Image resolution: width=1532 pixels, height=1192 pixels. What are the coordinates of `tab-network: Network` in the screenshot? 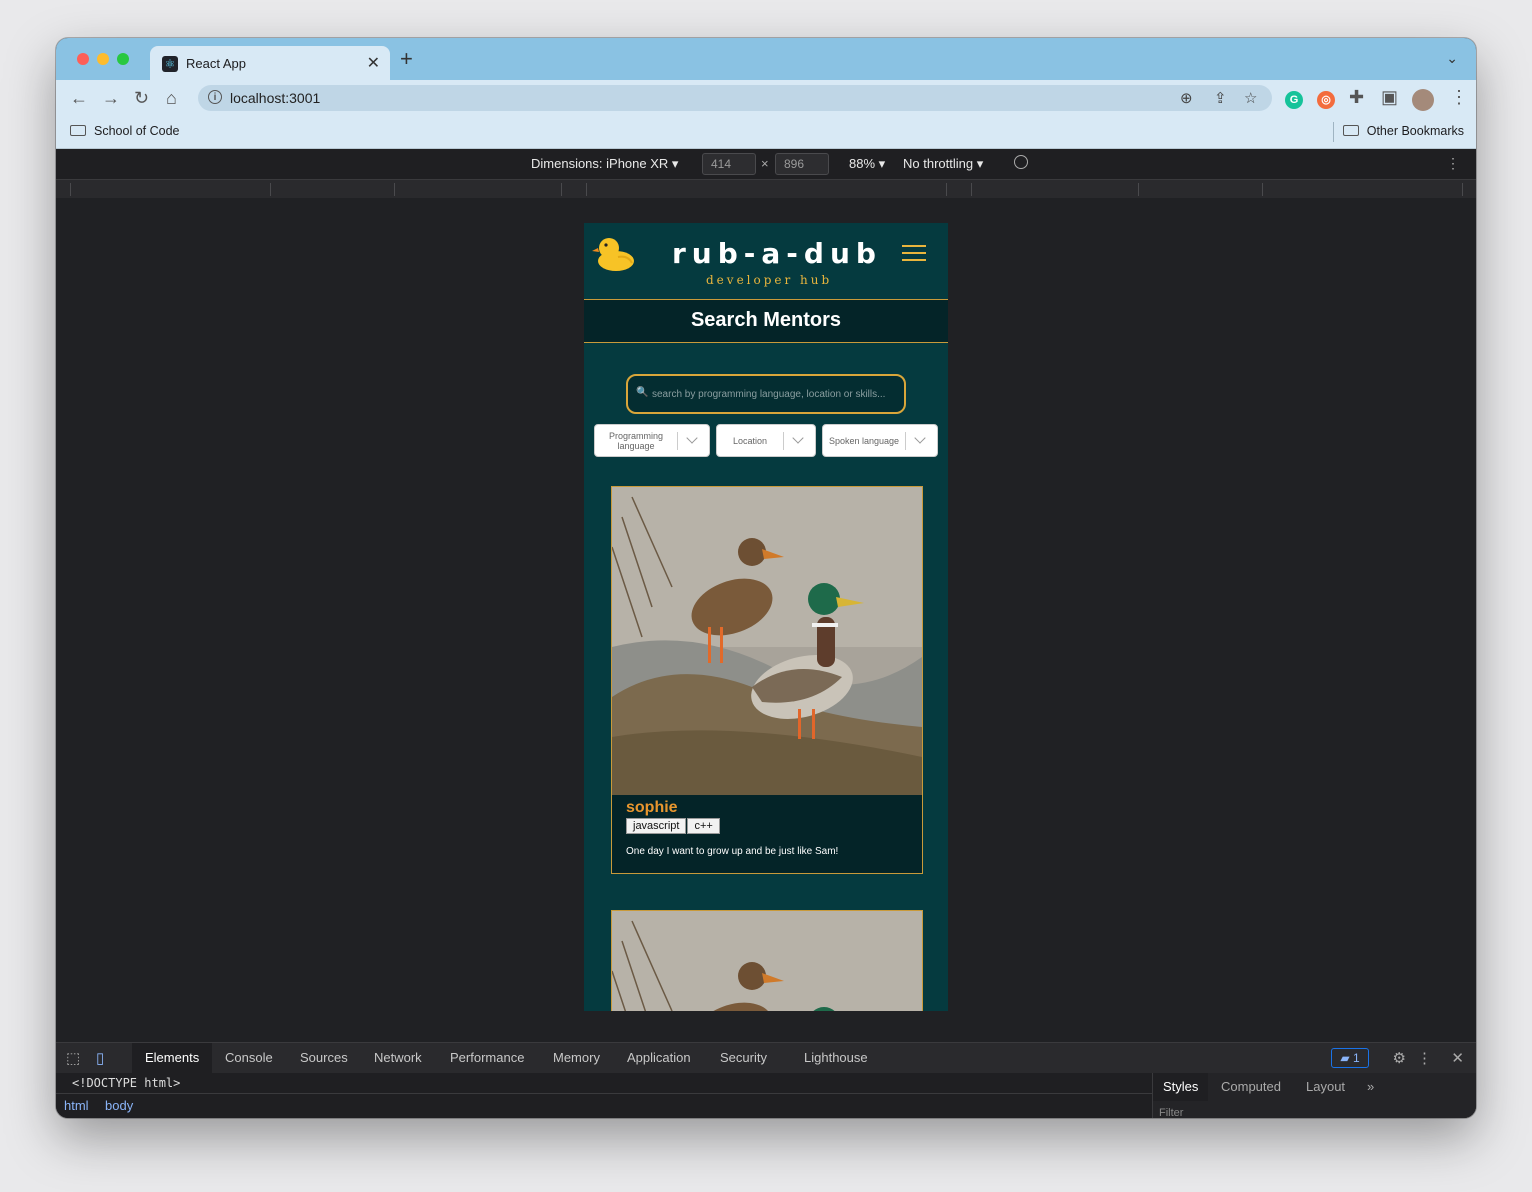 It's located at (398, 1057).